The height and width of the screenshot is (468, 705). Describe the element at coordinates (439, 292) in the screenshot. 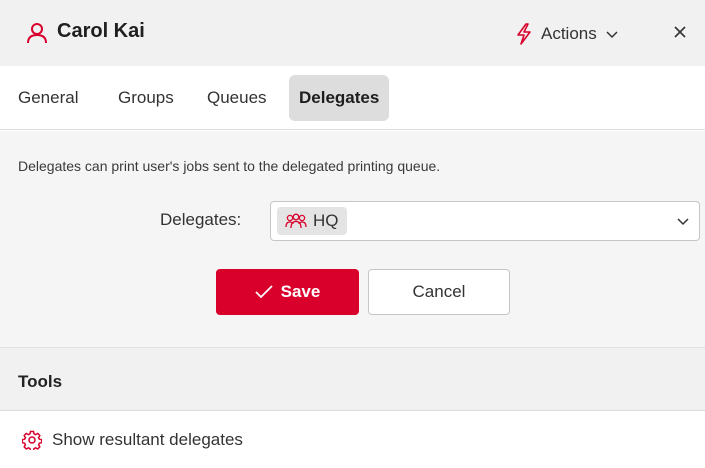

I see `cancel-button: Cancel` at that location.